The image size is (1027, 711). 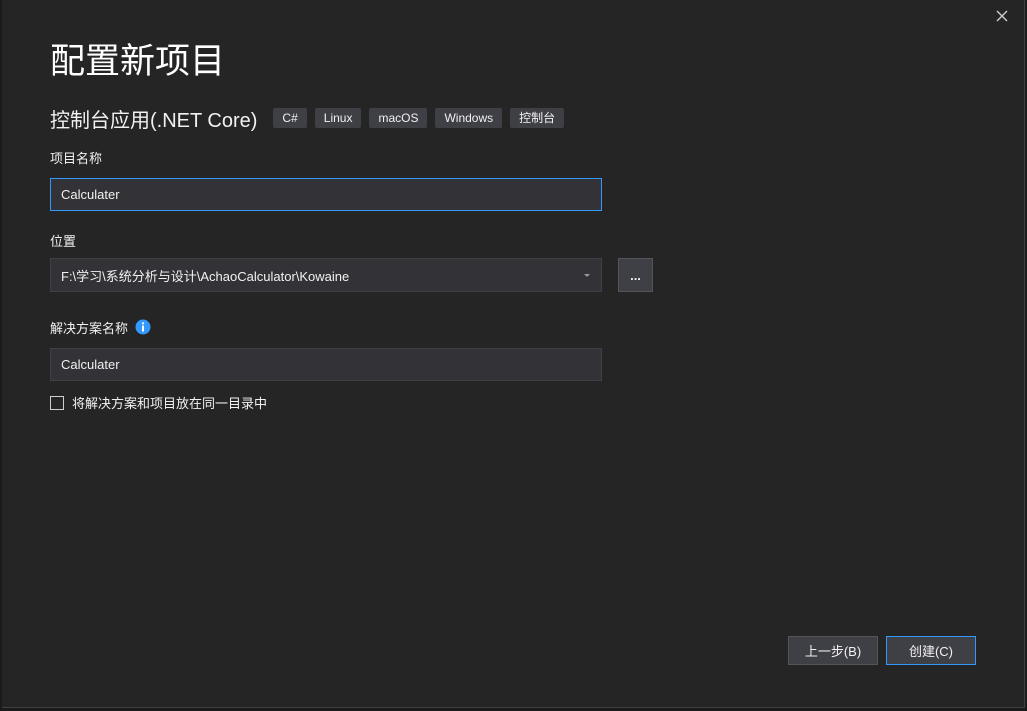 I want to click on project-name-input, so click(x=326, y=194).